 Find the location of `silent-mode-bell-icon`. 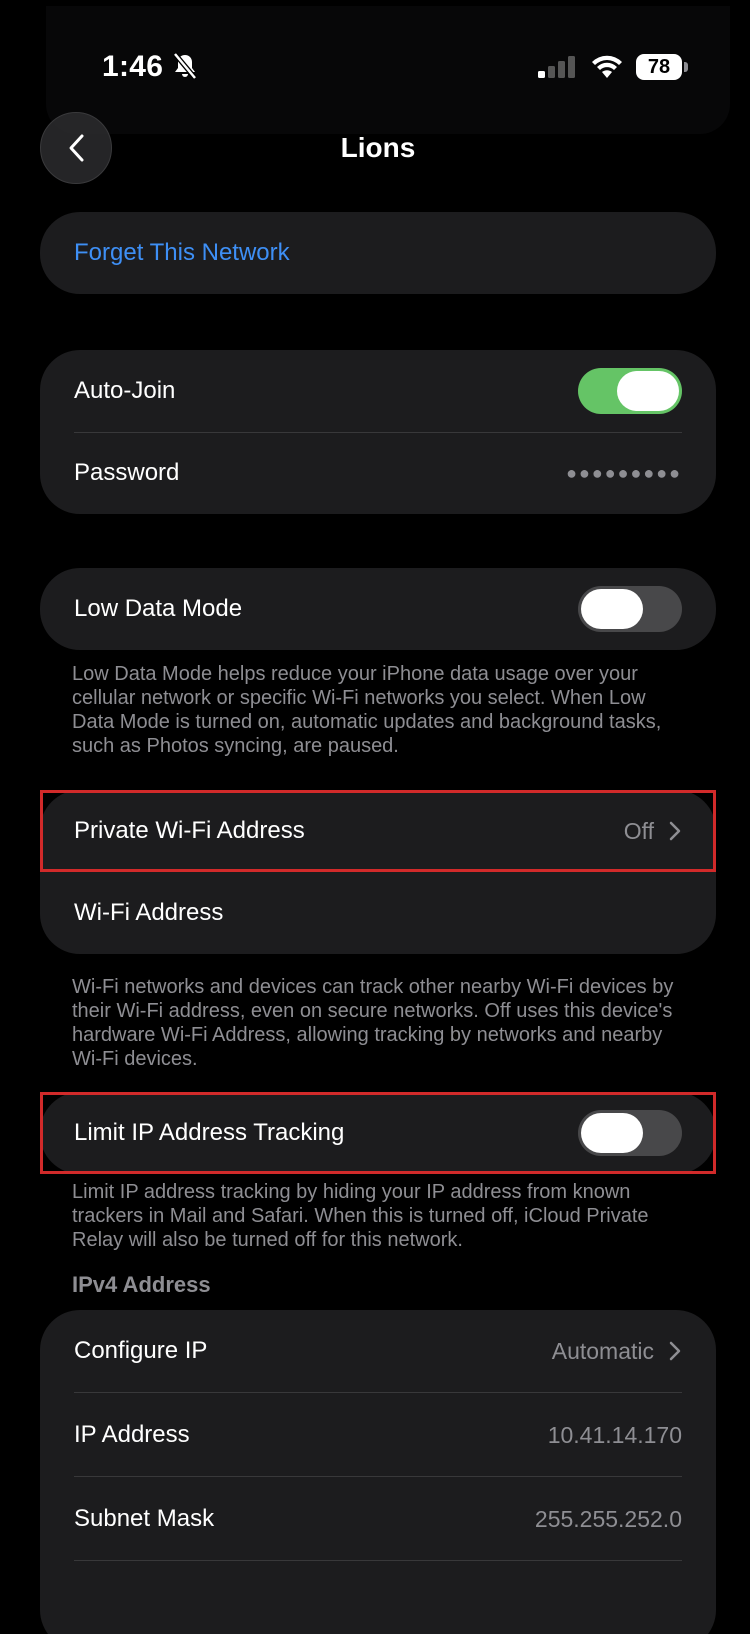

silent-mode-bell-icon is located at coordinates (185, 66).